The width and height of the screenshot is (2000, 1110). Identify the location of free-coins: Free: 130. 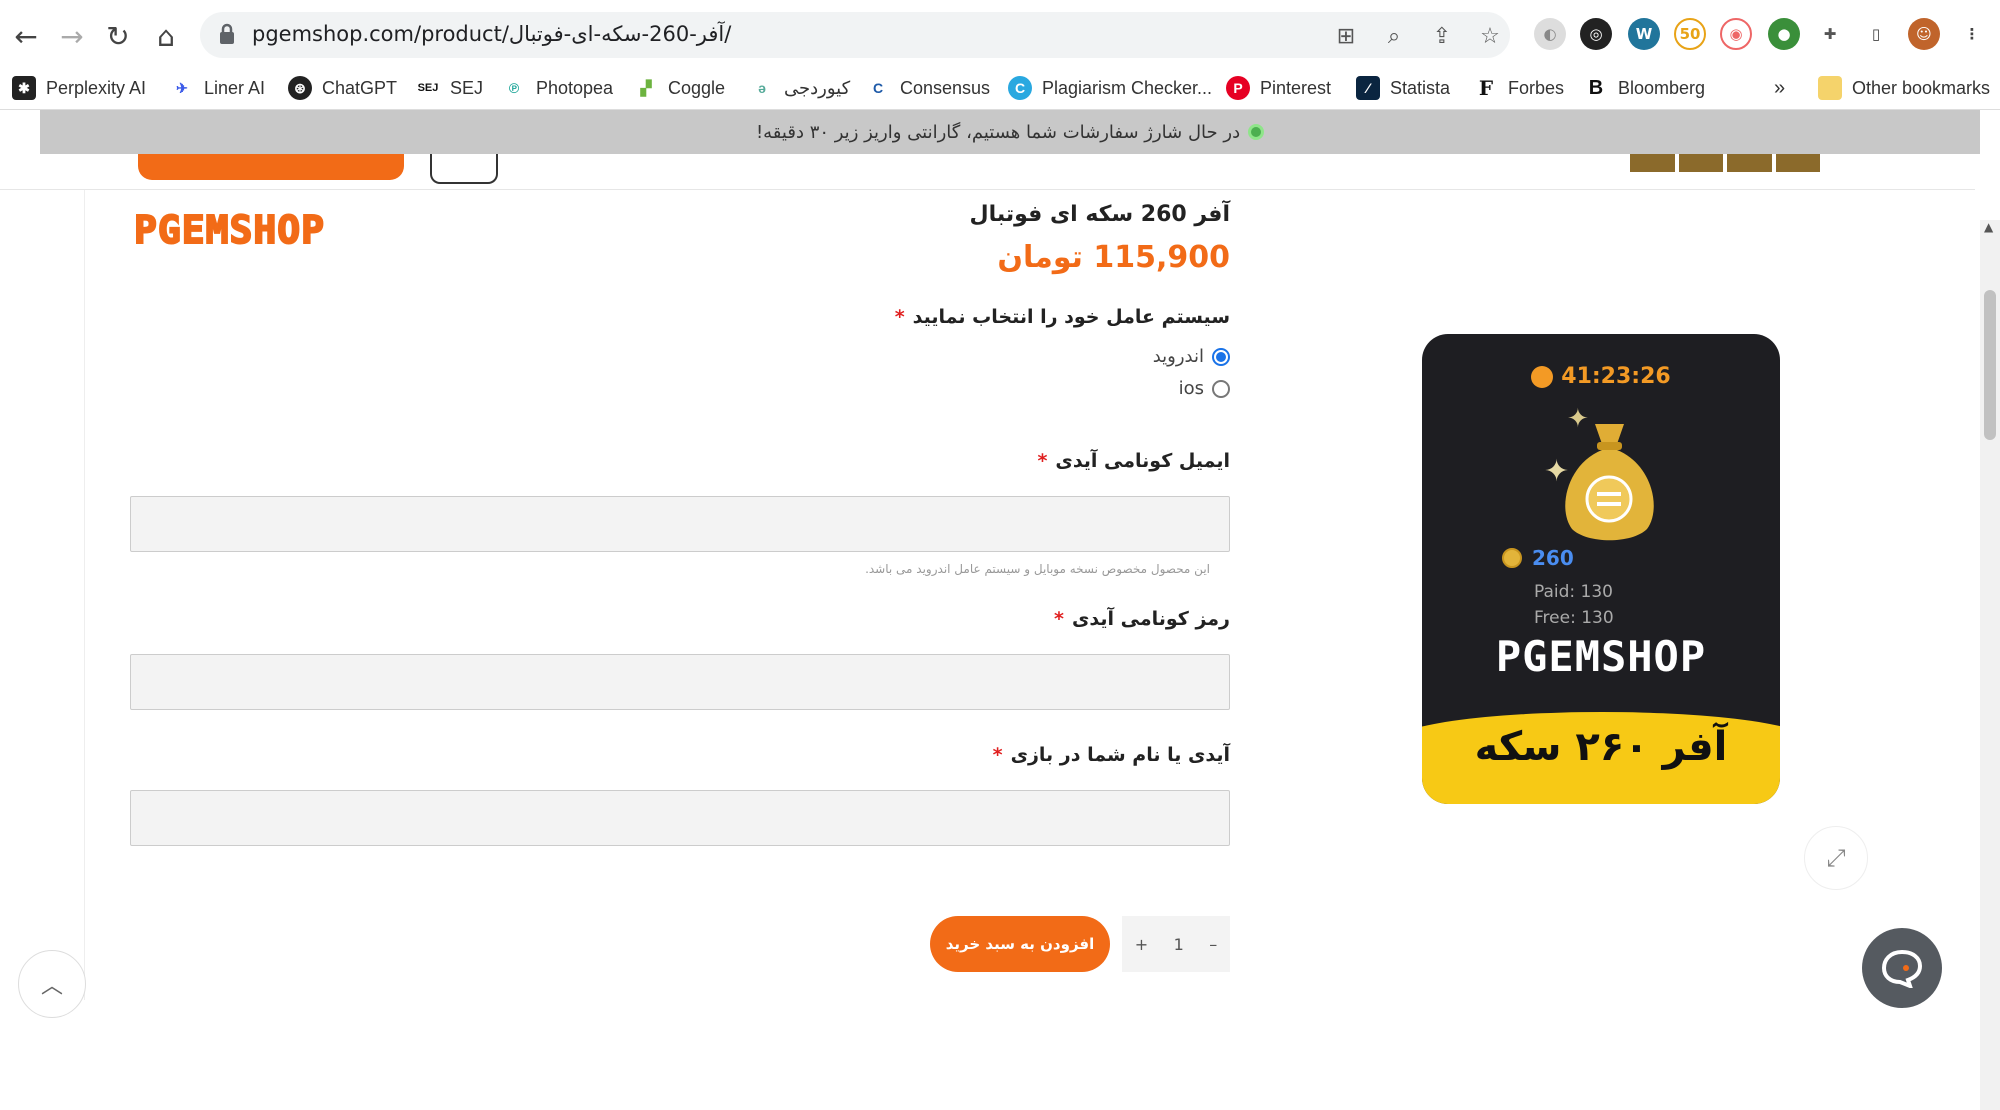
(1574, 618).